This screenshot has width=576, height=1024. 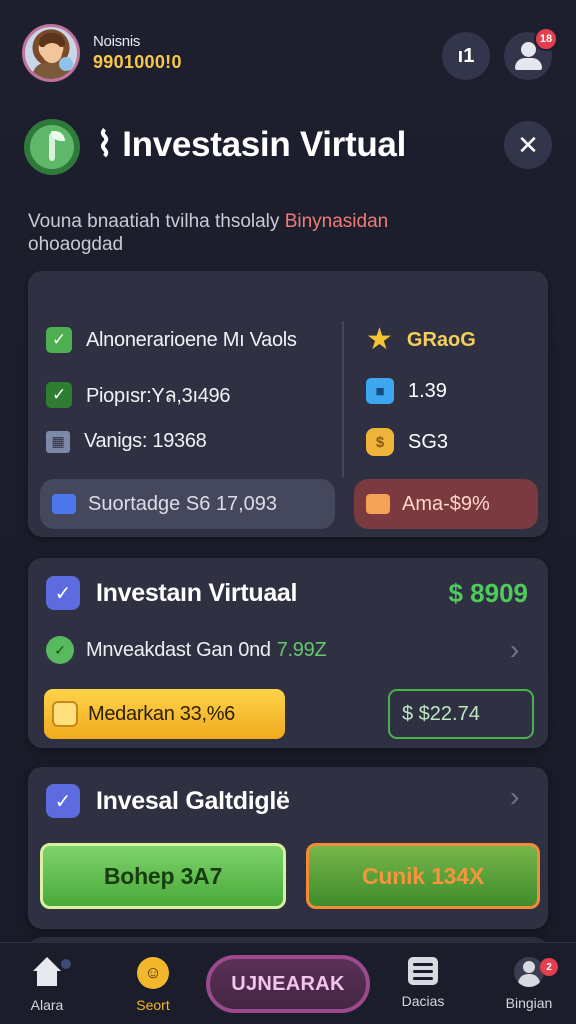 I want to click on side-stat-value: GRaoG, so click(x=441, y=339).